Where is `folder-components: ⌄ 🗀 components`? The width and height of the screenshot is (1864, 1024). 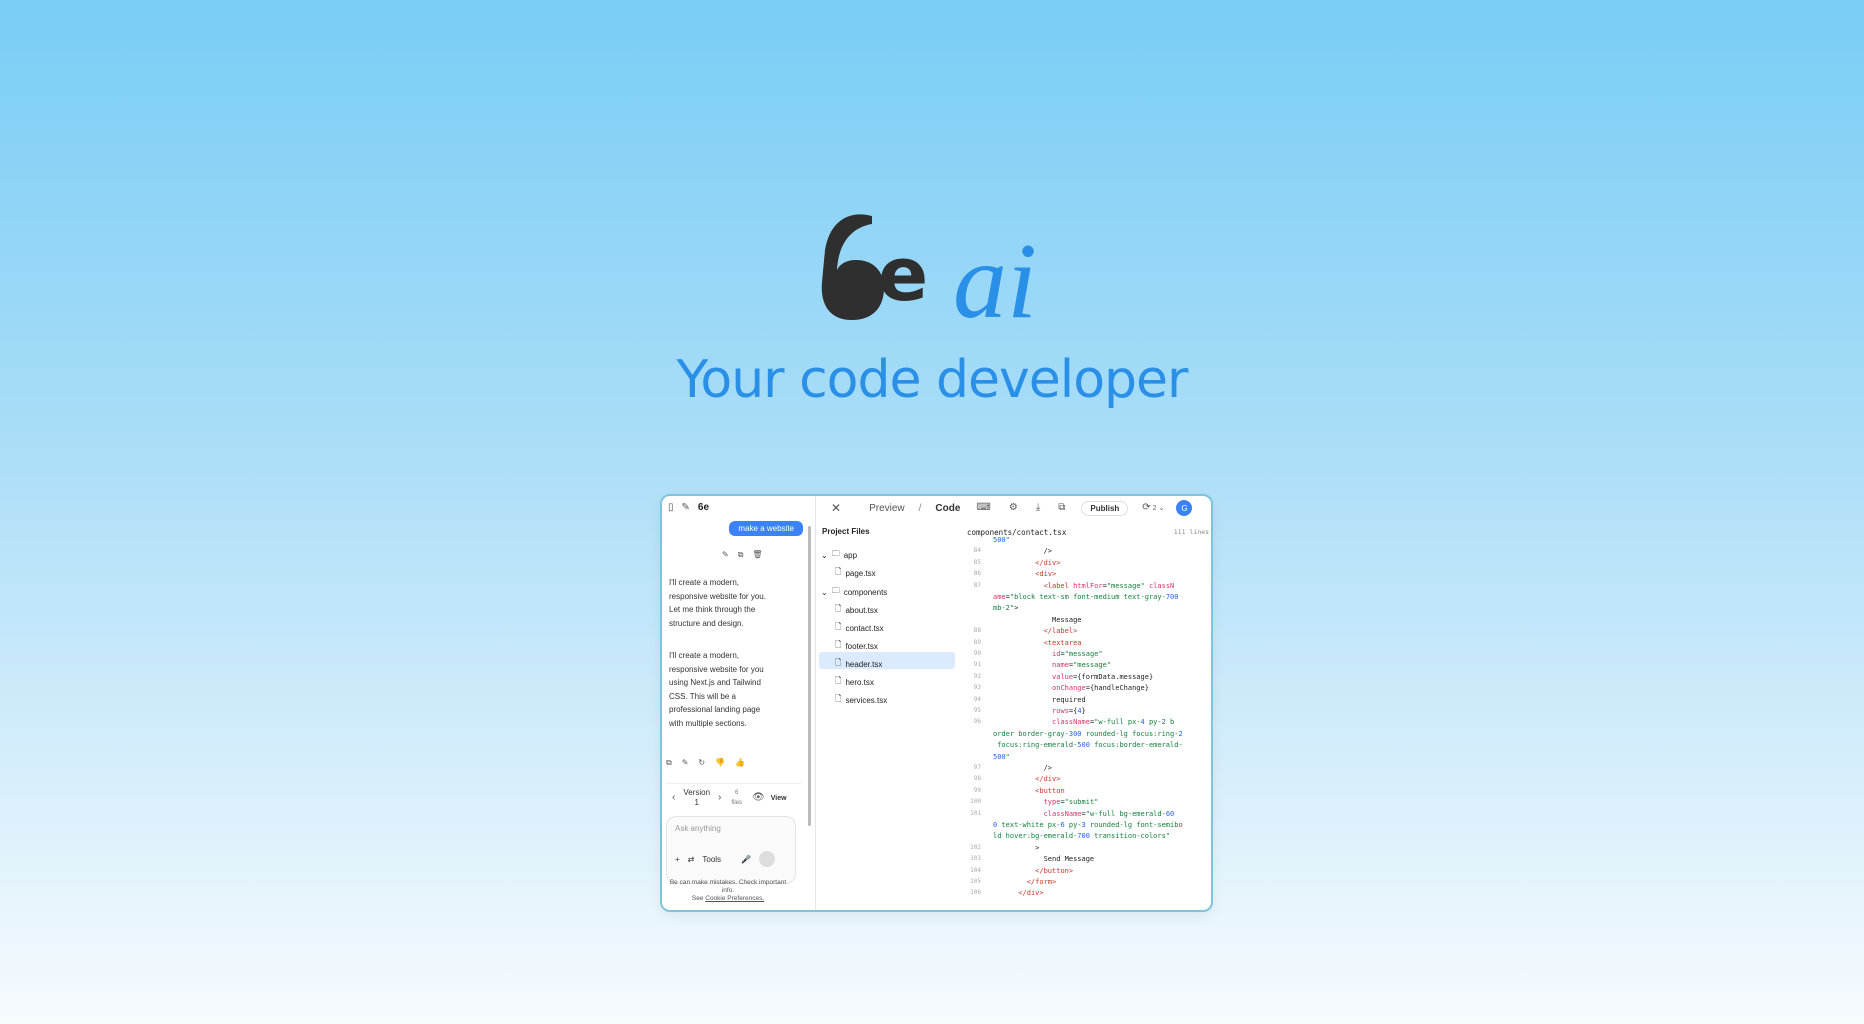 folder-components: ⌄ 🗀 components is located at coordinates (854, 592).